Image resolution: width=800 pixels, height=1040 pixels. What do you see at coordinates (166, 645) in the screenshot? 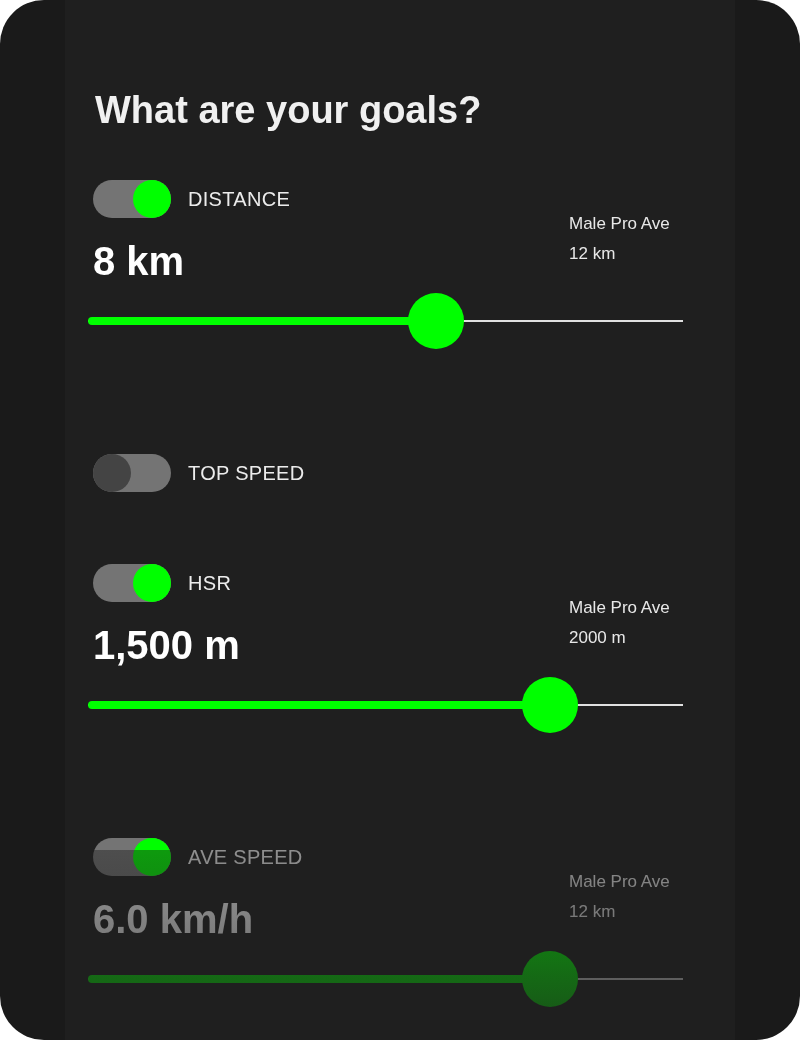
I see `goal-value: 1,500 m` at bounding box center [166, 645].